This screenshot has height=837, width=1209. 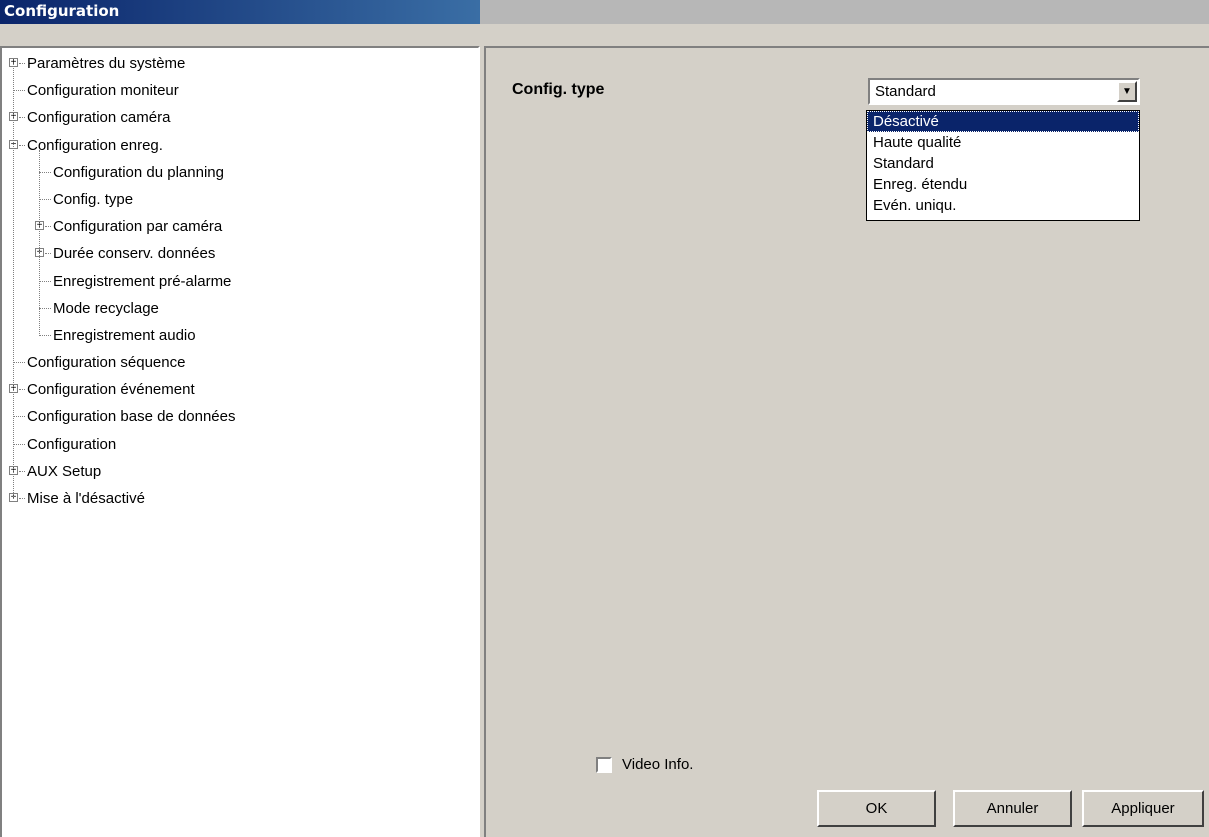 I want to click on tree-item: + AUX Setup, so click(x=240, y=471).